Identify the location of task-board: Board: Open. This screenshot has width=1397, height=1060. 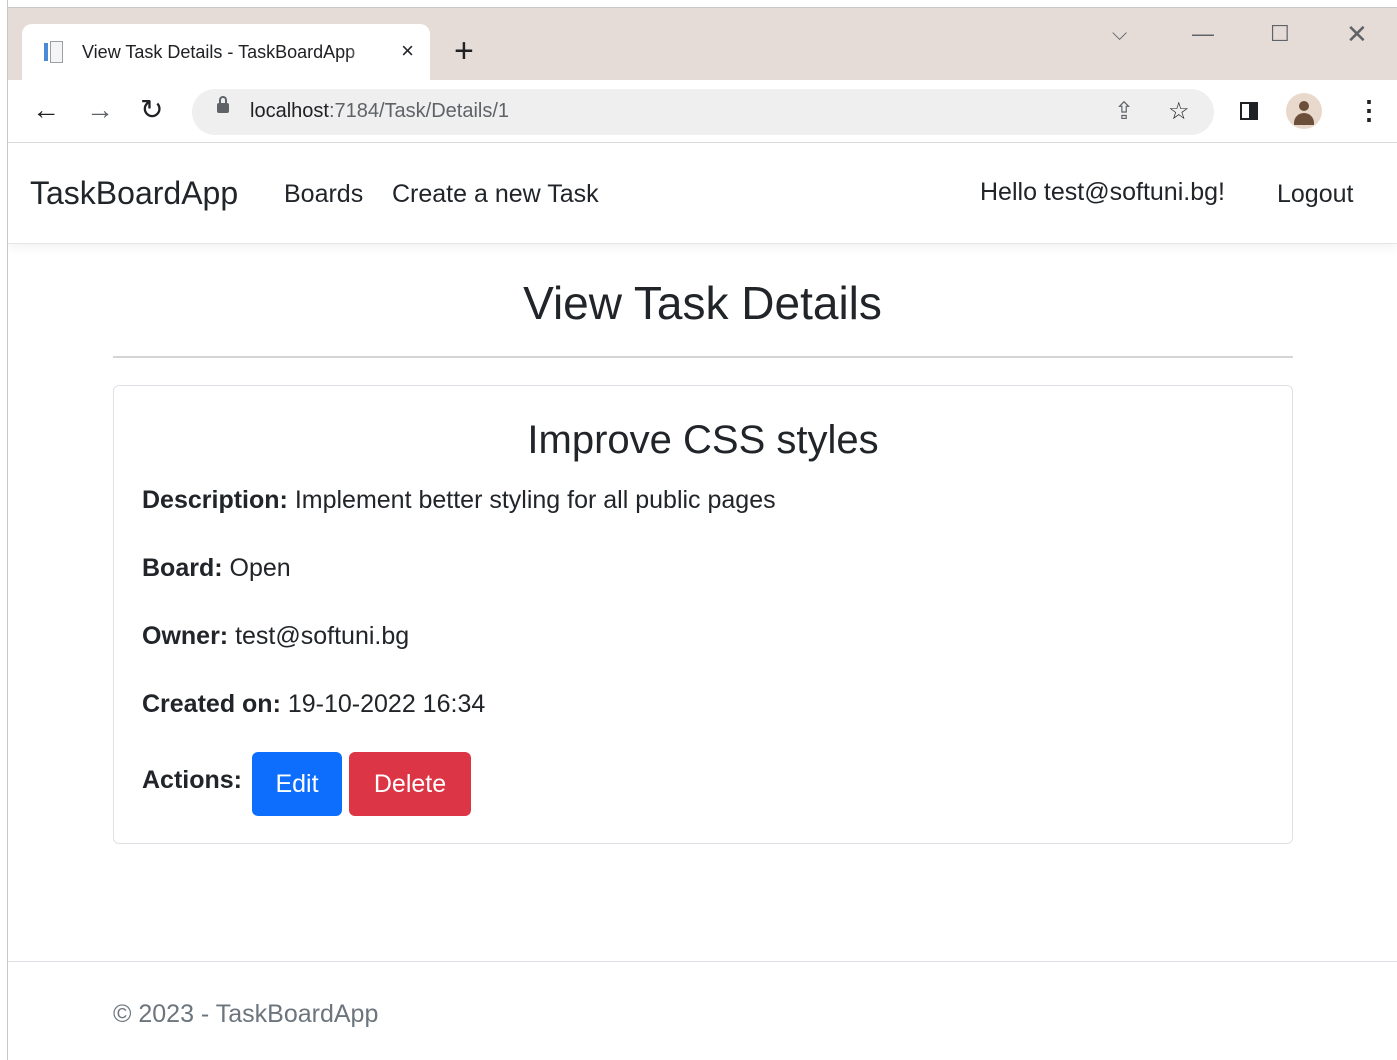
(216, 568).